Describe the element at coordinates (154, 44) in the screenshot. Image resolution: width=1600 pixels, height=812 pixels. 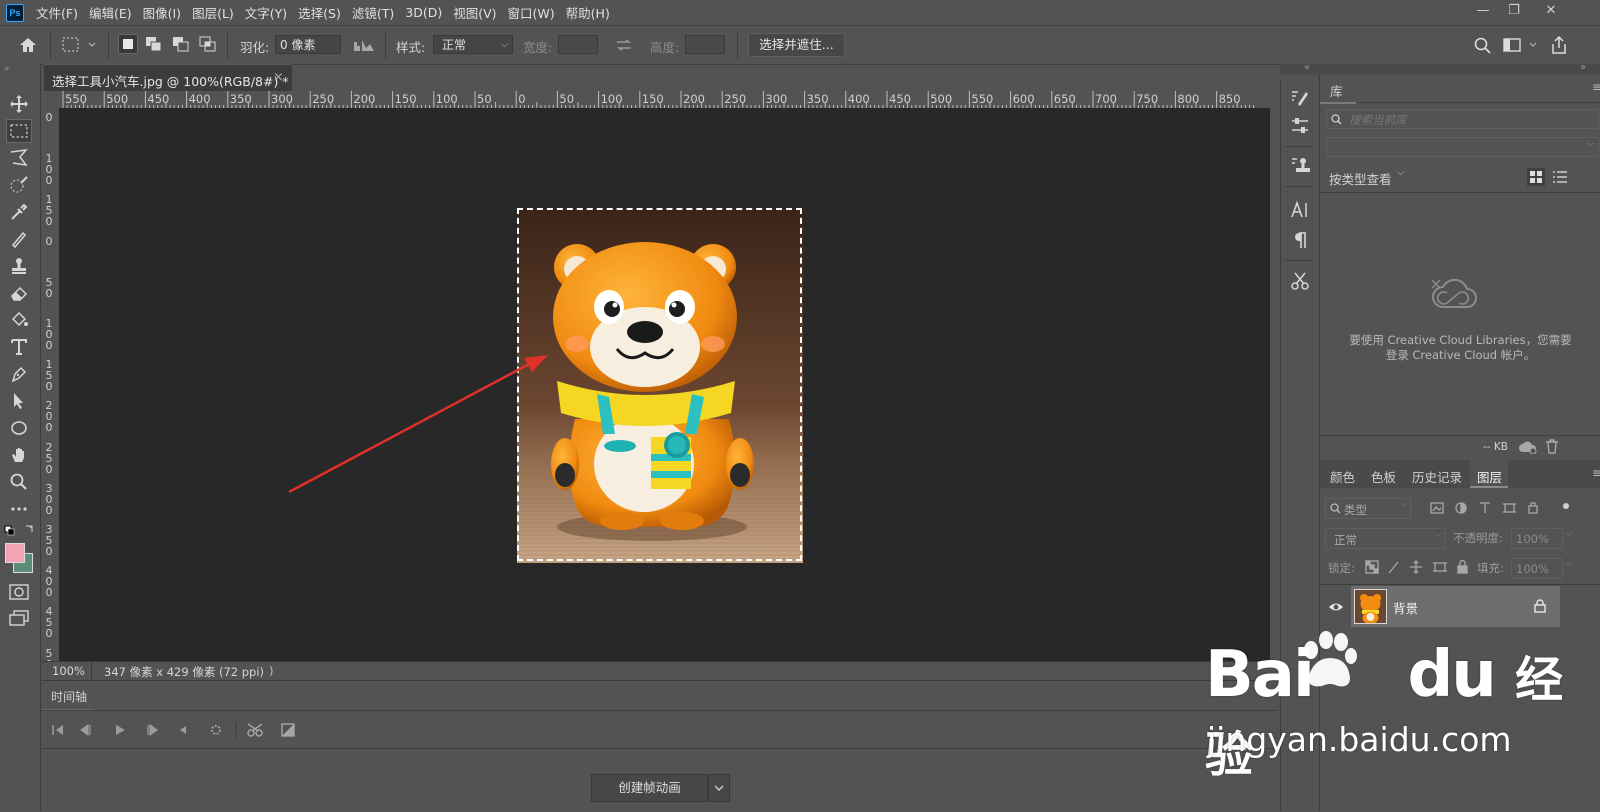
I see `add-selection-icon` at that location.